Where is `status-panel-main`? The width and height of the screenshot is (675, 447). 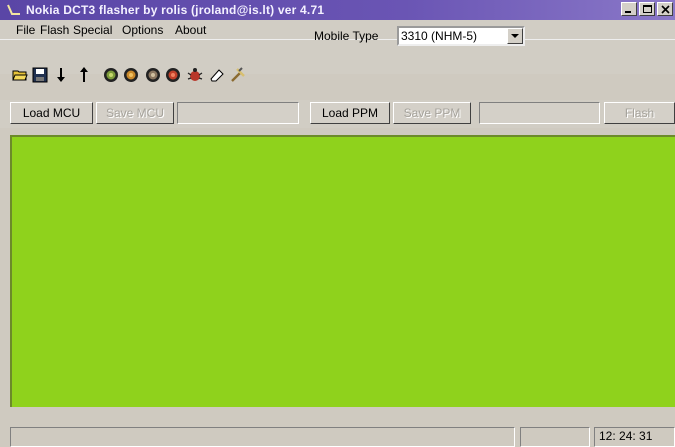 status-panel-main is located at coordinates (262, 437).